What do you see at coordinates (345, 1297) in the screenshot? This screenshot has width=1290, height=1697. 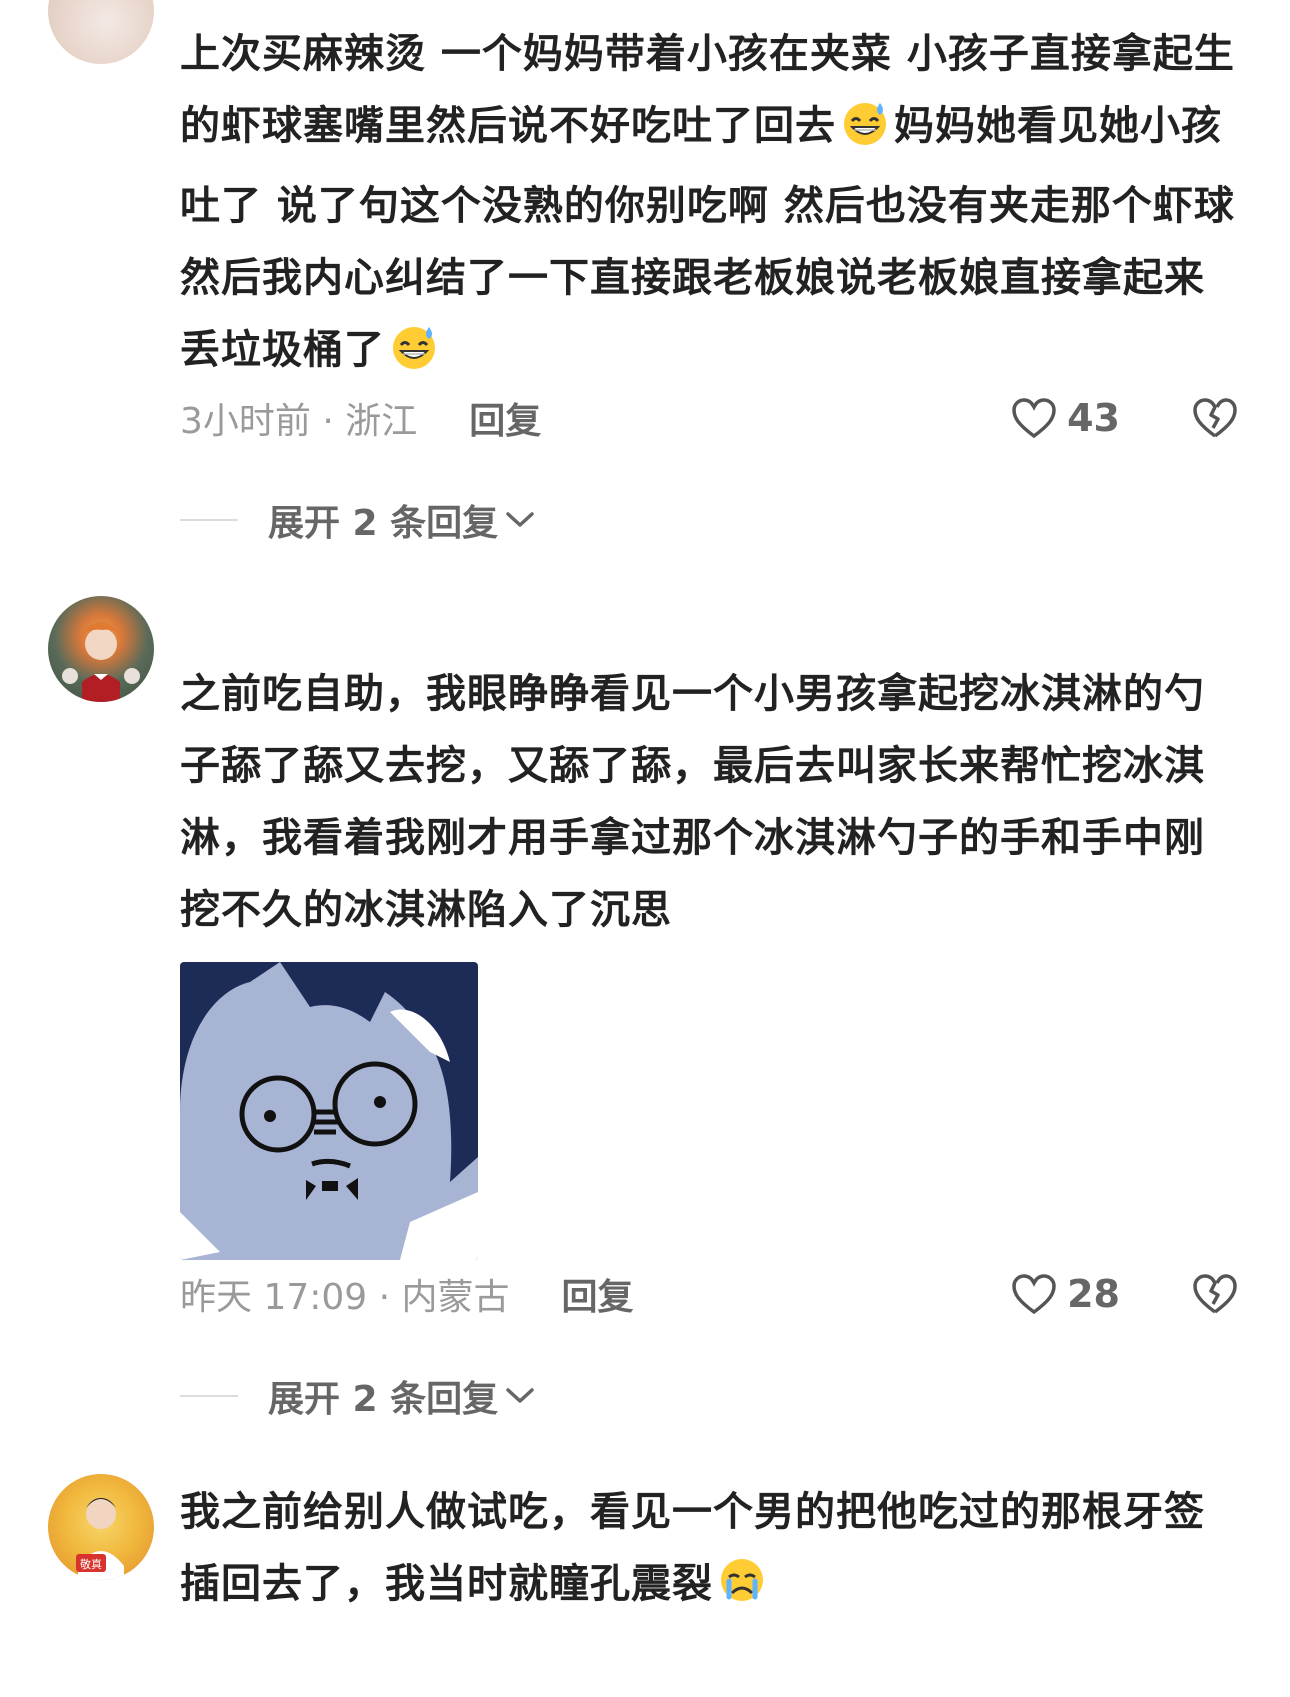 I see `comment-time-location: 昨天 17:09 · 内蒙古` at bounding box center [345, 1297].